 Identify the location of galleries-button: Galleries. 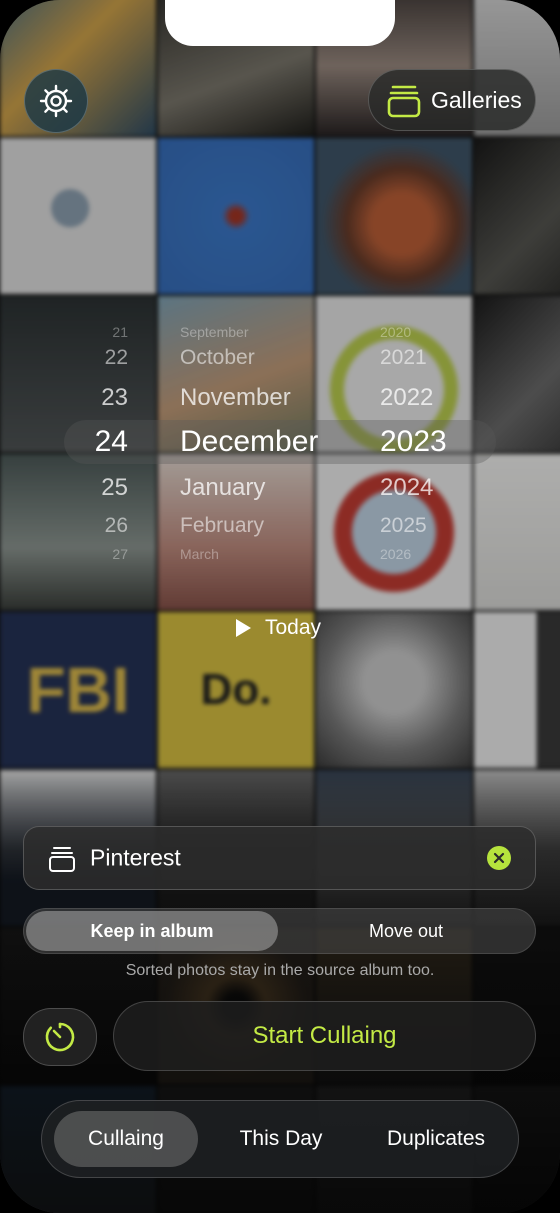
(452, 100).